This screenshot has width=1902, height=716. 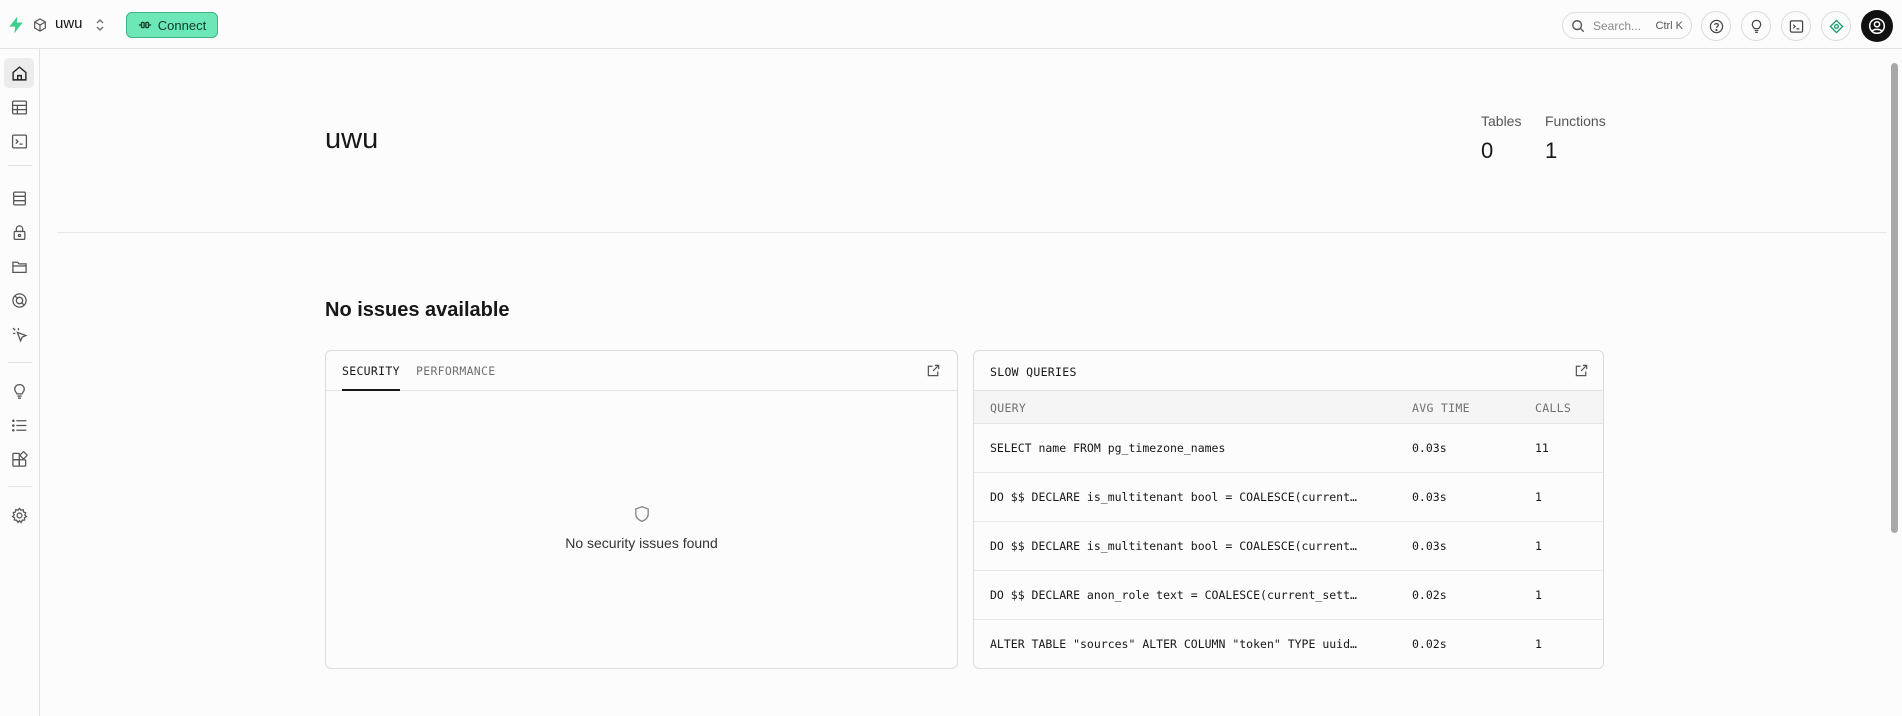 I want to click on user-avatar-icon, so click(x=1877, y=26).